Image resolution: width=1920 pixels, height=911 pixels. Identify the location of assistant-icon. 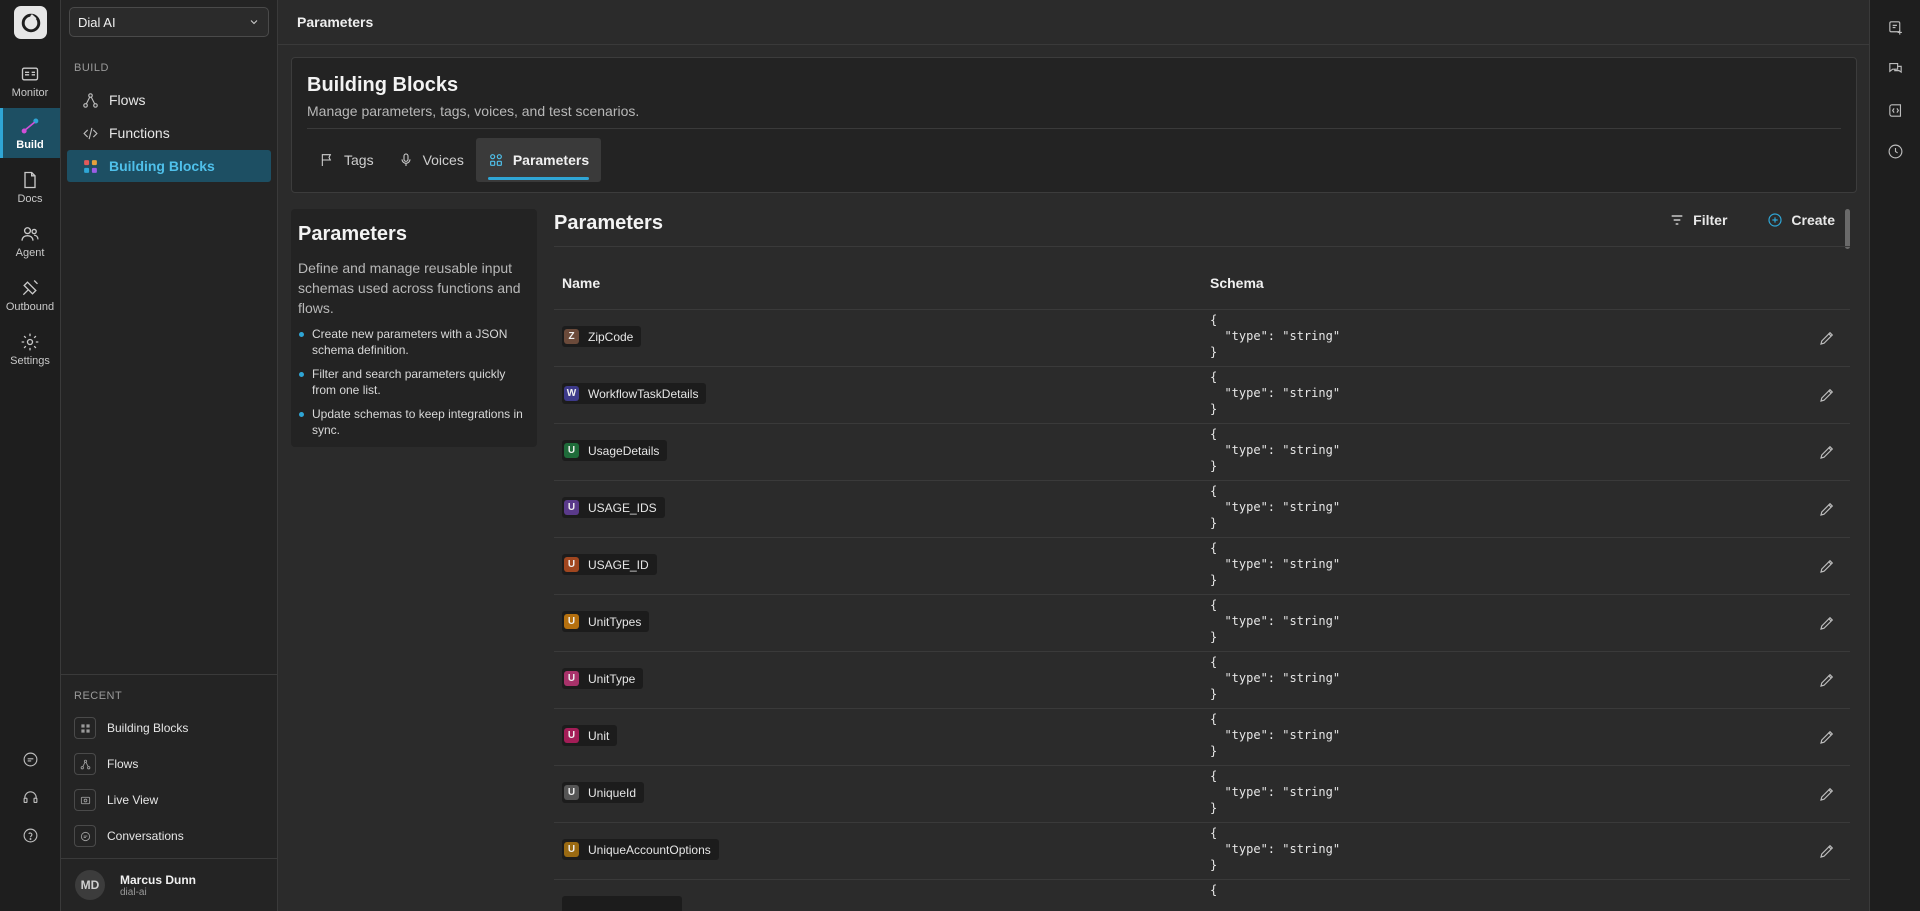
(1895, 27).